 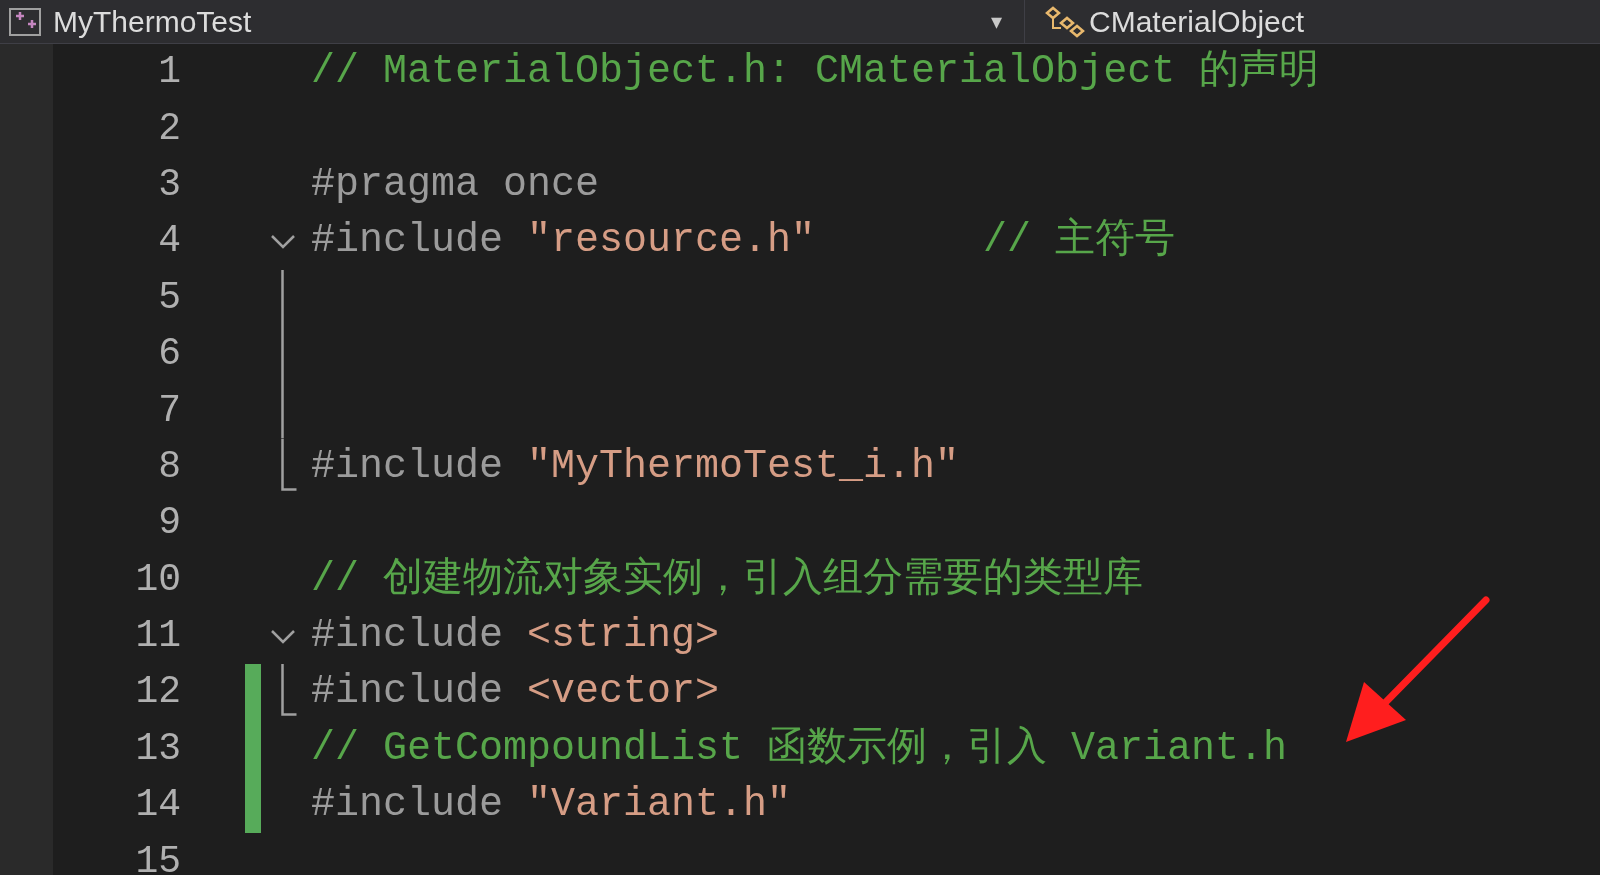 What do you see at coordinates (157, 692) in the screenshot?
I see `line-number: 12` at bounding box center [157, 692].